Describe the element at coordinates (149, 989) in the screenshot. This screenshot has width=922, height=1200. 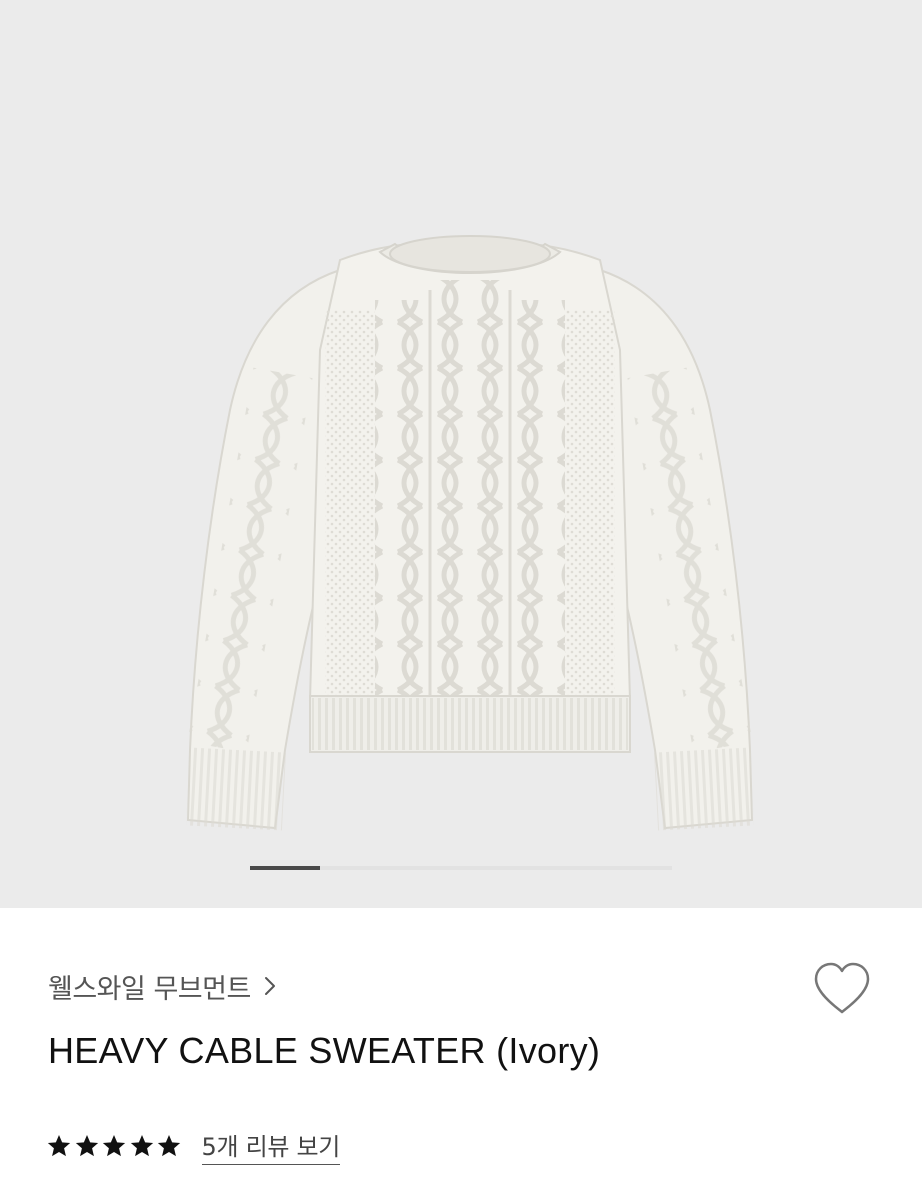
I see `brand-name: 웰스와일 무브먼트` at that location.